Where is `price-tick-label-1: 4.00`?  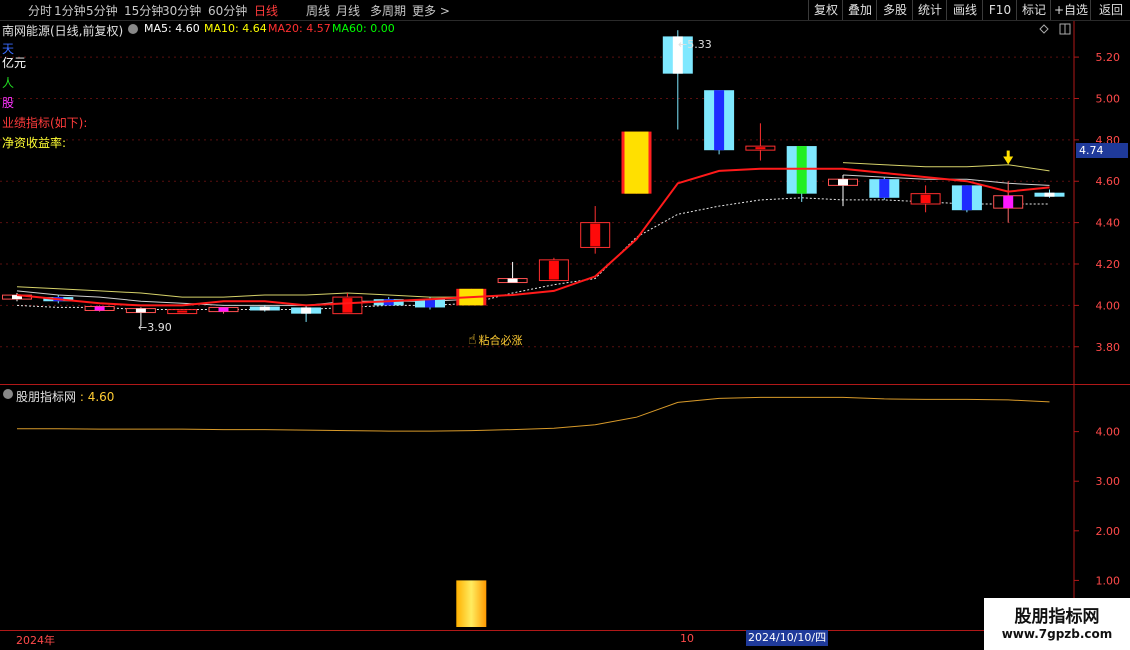 price-tick-label-1: 4.00 is located at coordinates (1108, 305).